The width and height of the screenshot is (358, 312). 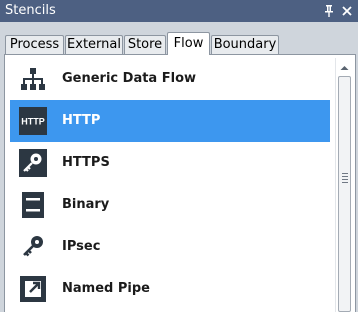 I want to click on tab-strip: Process External Store Flow Boundary, so click(x=179, y=38).